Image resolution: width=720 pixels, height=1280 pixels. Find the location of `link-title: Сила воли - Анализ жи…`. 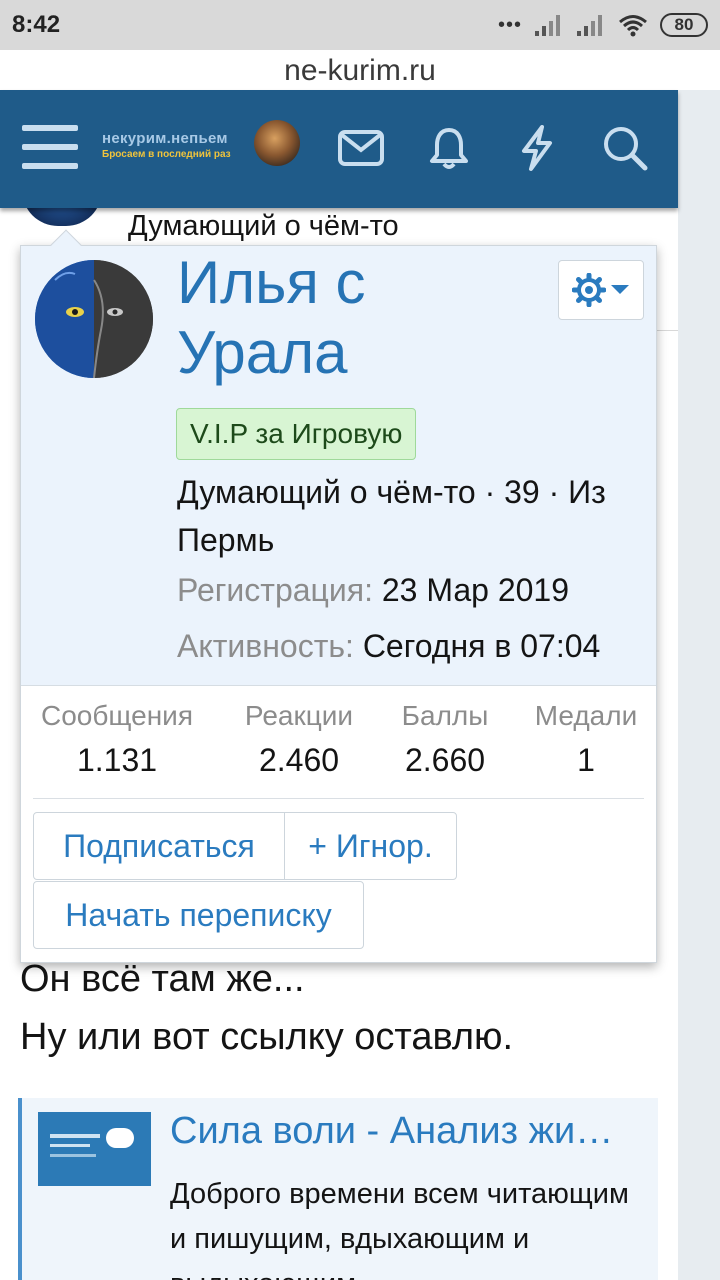

link-title: Сила воли - Анализ жи… is located at coordinates (410, 1131).